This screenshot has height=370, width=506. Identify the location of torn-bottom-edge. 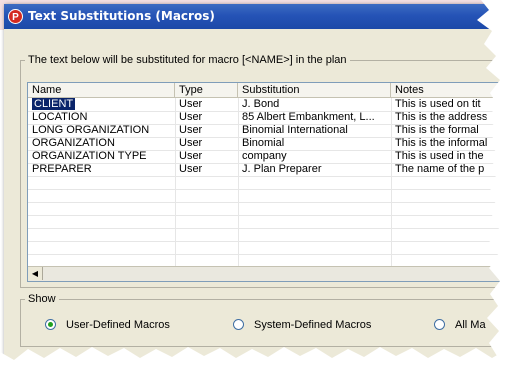
(253, 358).